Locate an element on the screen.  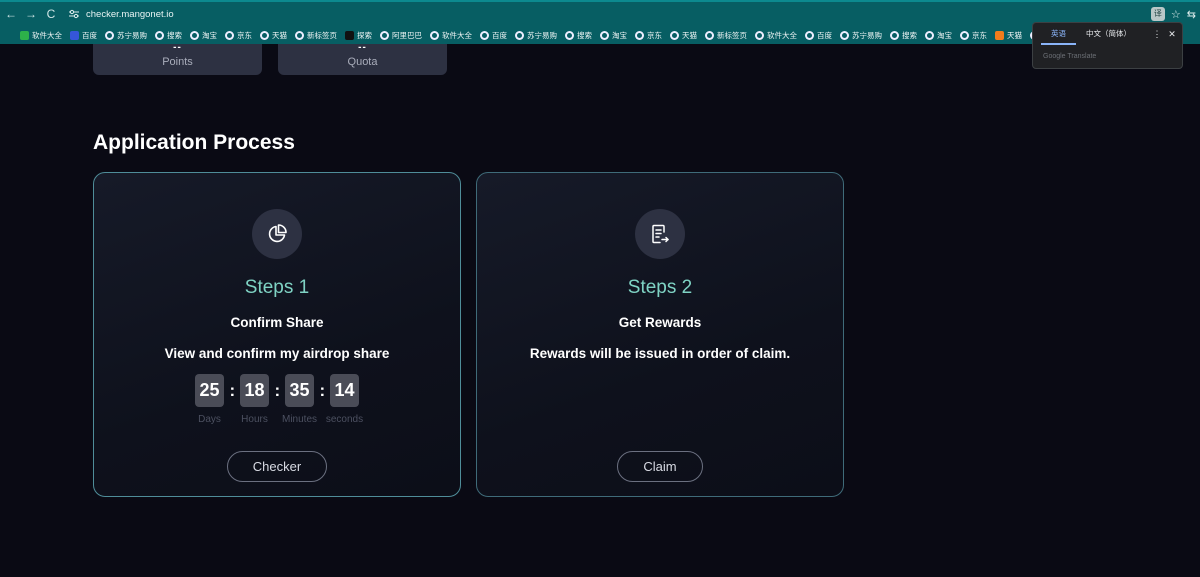
site-settings-icon is located at coordinates (74, 14).